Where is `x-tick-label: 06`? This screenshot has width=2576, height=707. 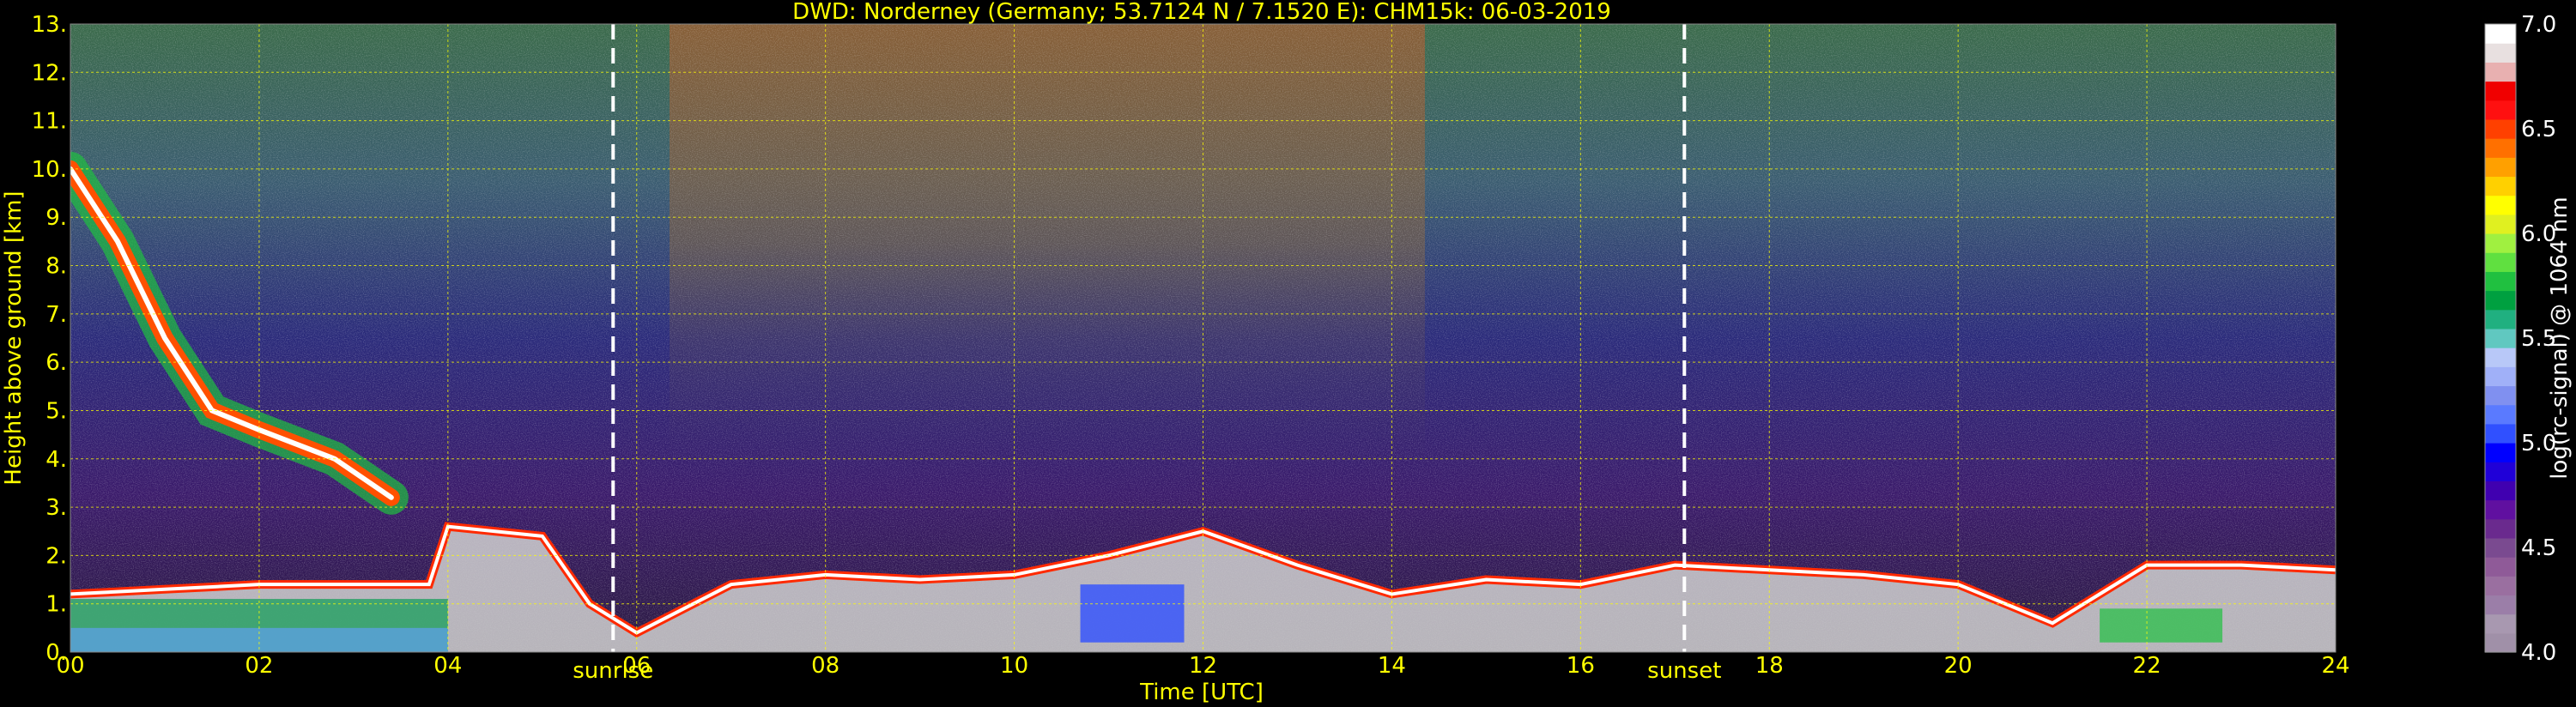
x-tick-label: 06 is located at coordinates (636, 666).